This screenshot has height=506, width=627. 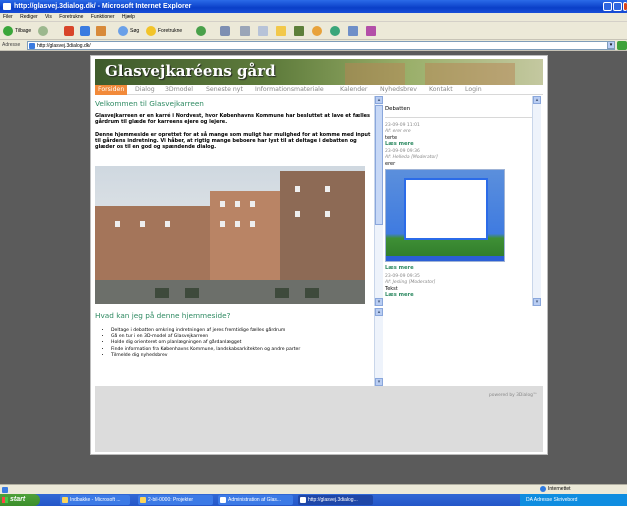 I want to click on back-button: Tilbage, so click(x=17, y=31).